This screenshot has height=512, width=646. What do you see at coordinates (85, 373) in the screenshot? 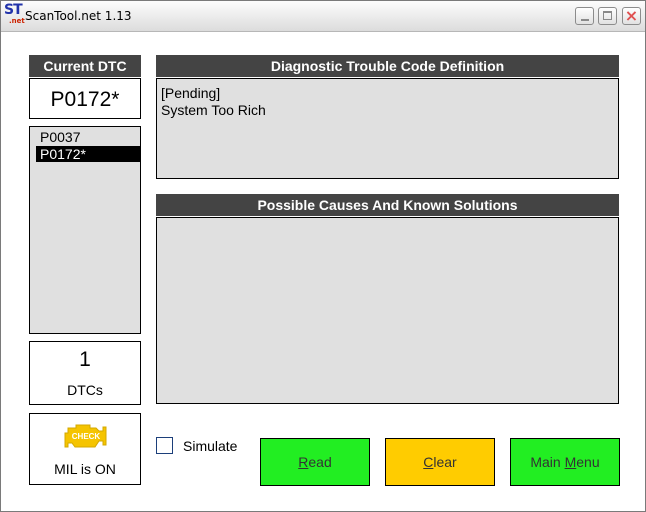
I see `dtc-count-box: 1 DTCs` at bounding box center [85, 373].